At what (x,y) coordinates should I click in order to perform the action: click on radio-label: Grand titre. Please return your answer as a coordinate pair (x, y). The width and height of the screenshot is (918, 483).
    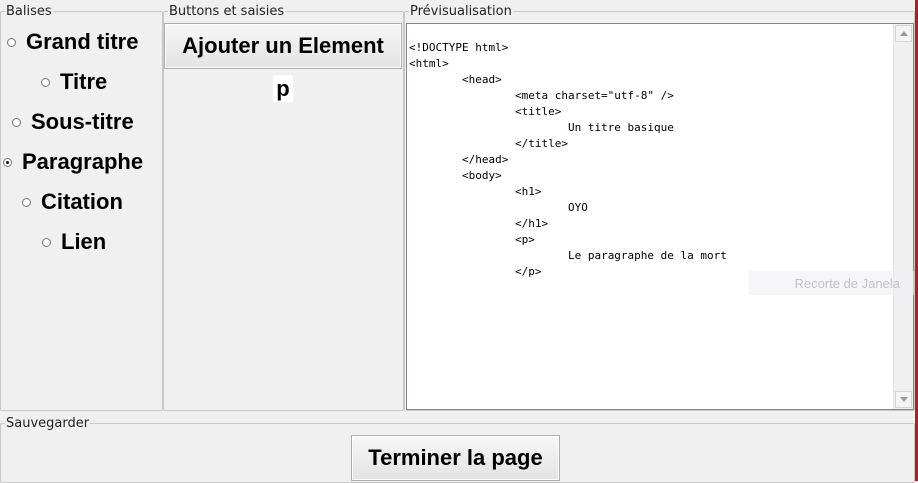
    Looking at the image, I should click on (82, 41).